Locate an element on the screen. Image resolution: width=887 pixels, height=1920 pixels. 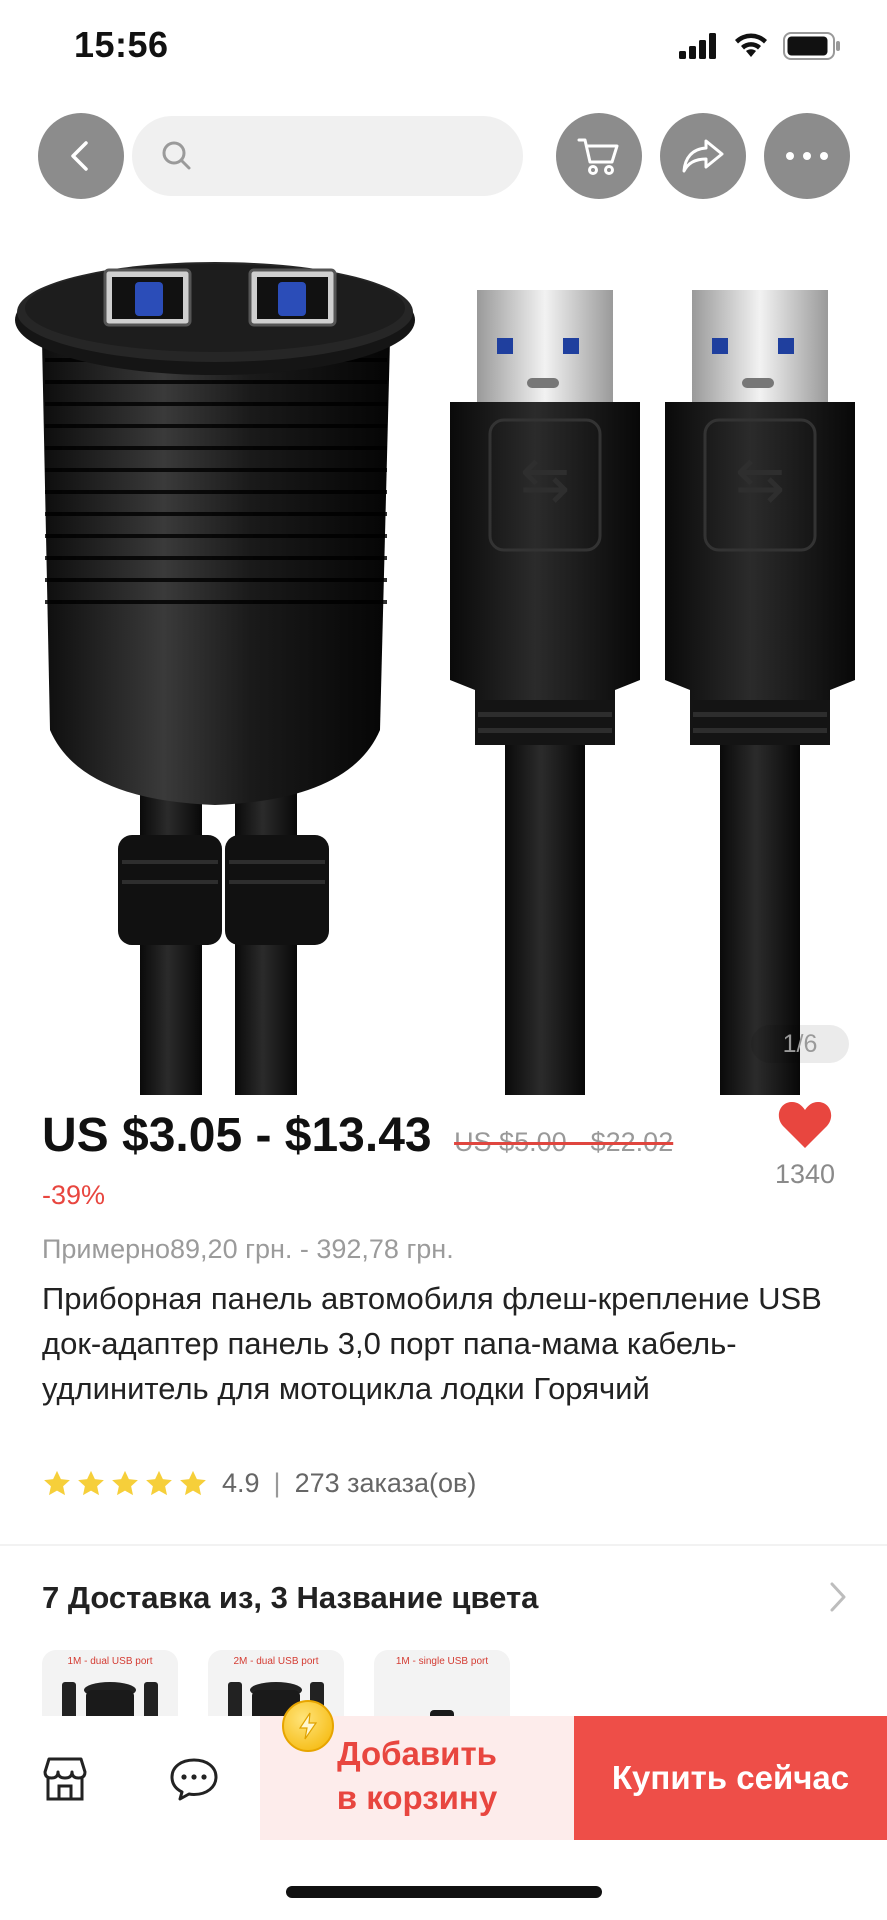
original-price: US $5.00 - $22.02 is located at coordinates (564, 1142).